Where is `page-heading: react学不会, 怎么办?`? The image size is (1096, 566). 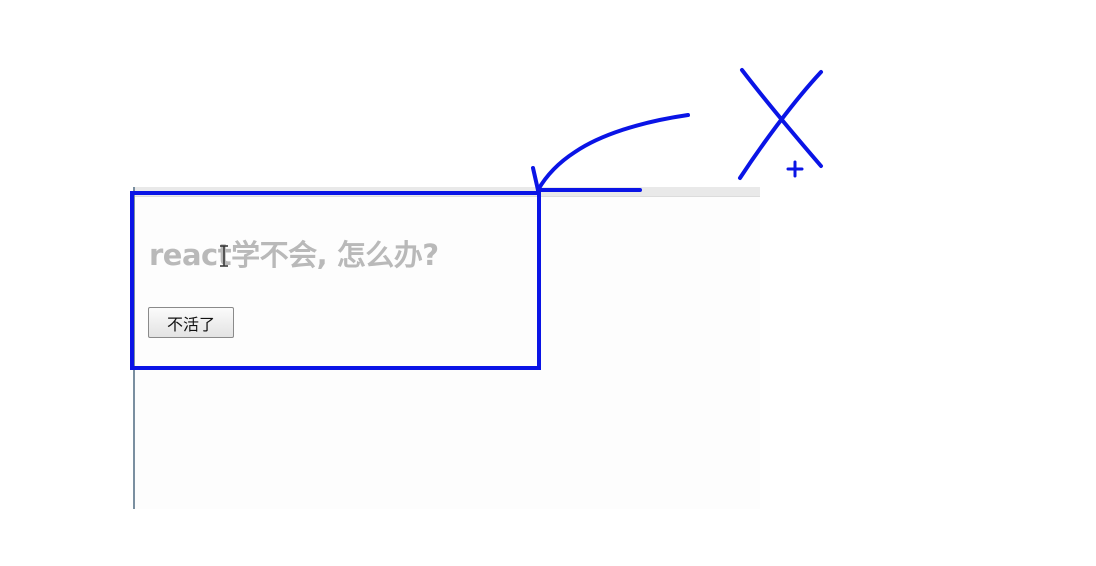 page-heading: react学不会, 怎么办? is located at coordinates (294, 255).